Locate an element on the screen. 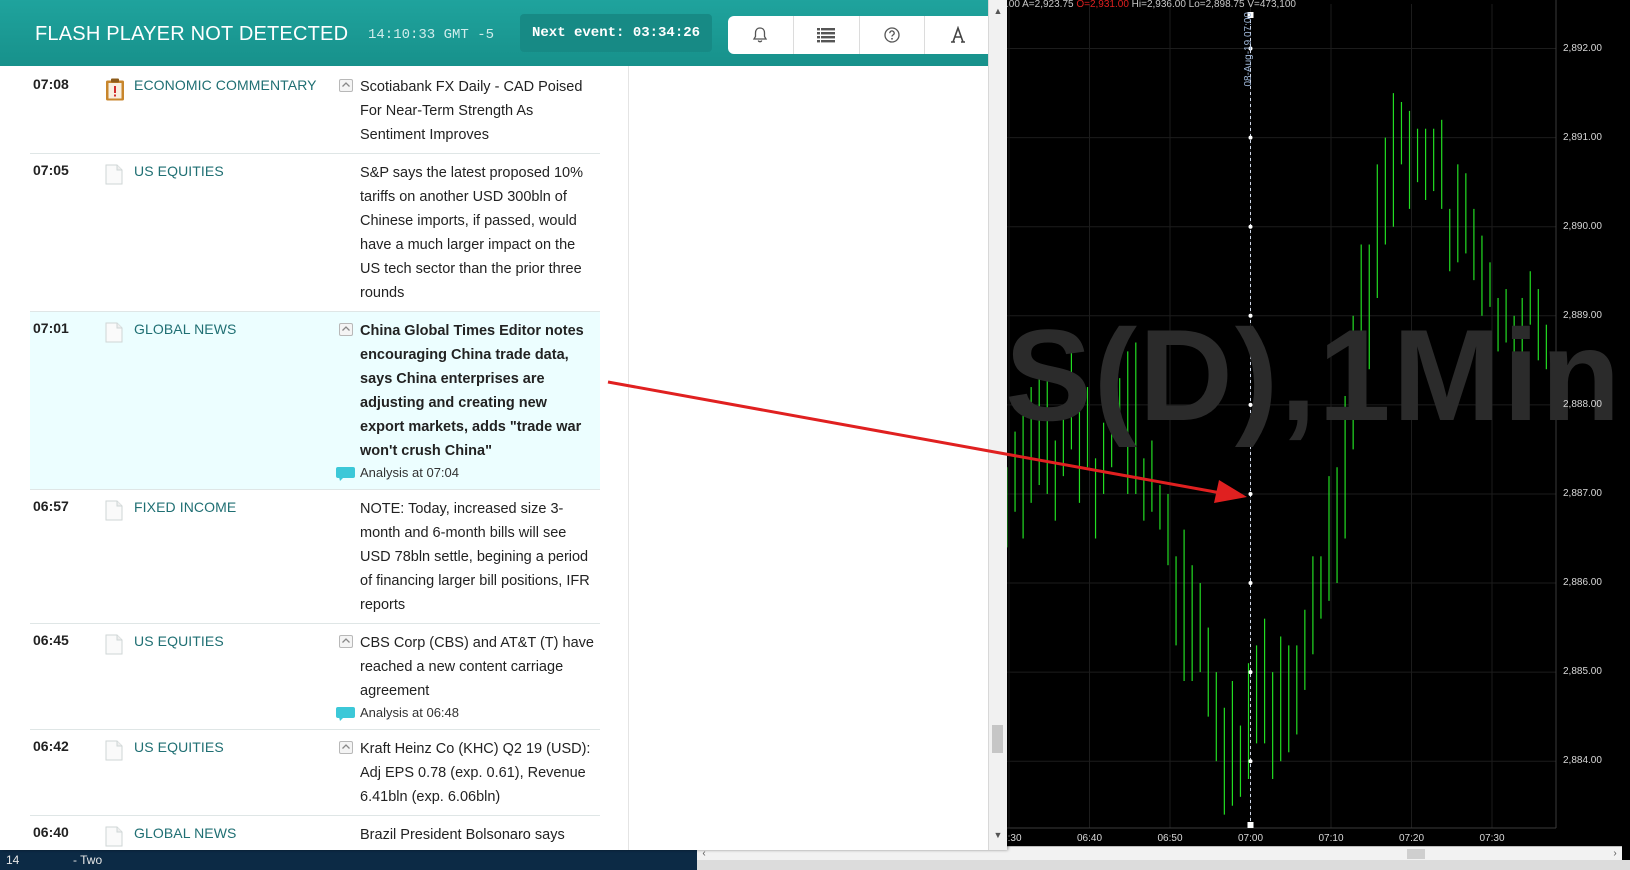 The width and height of the screenshot is (1630, 870). scroll-down-icon: ▼ is located at coordinates (998, 835).